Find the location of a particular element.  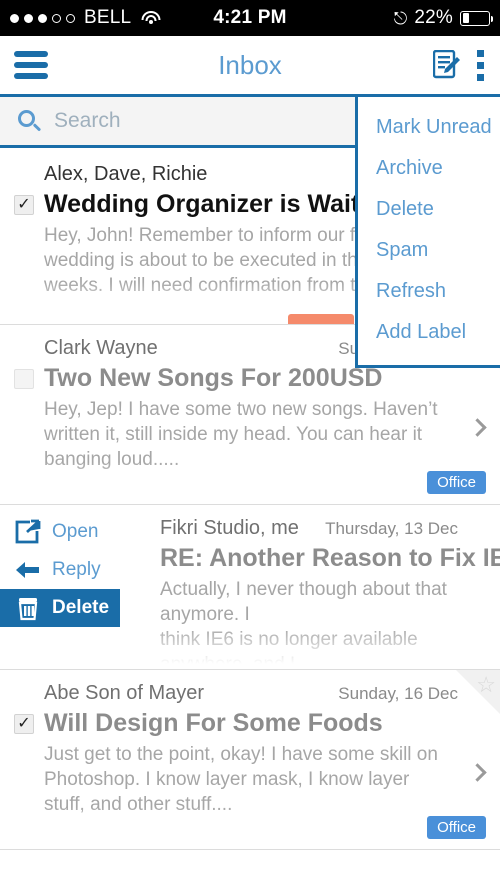

menu-item-refresh: Refresh is located at coordinates (429, 291).